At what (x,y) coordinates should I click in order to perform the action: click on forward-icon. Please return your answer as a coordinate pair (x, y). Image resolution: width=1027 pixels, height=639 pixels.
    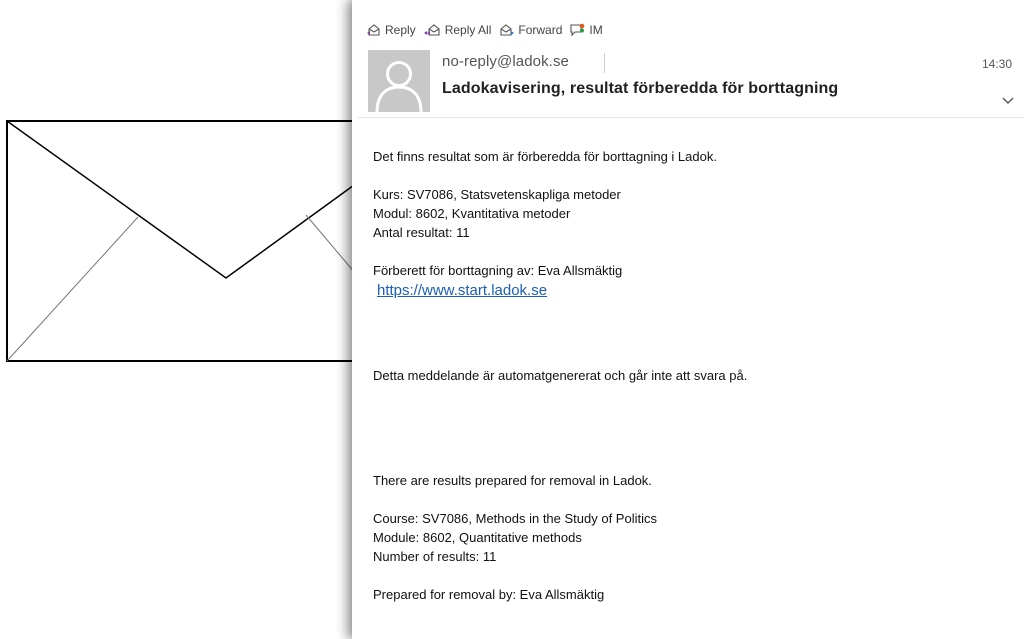
    Looking at the image, I should click on (507, 30).